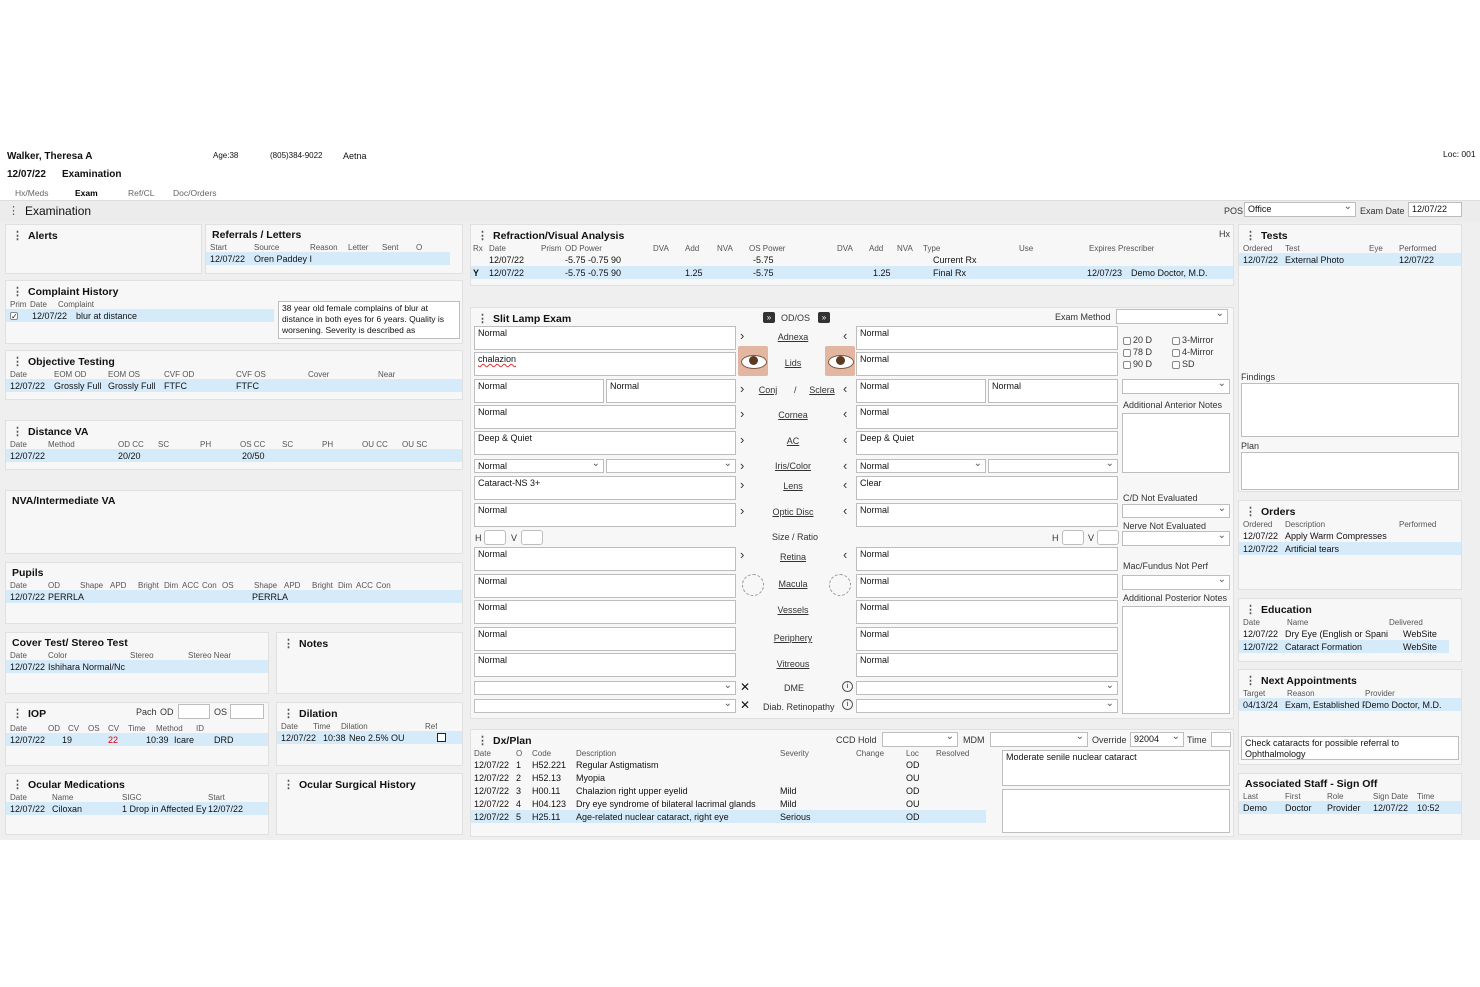  I want to click on conj-link: Conj, so click(768, 390).